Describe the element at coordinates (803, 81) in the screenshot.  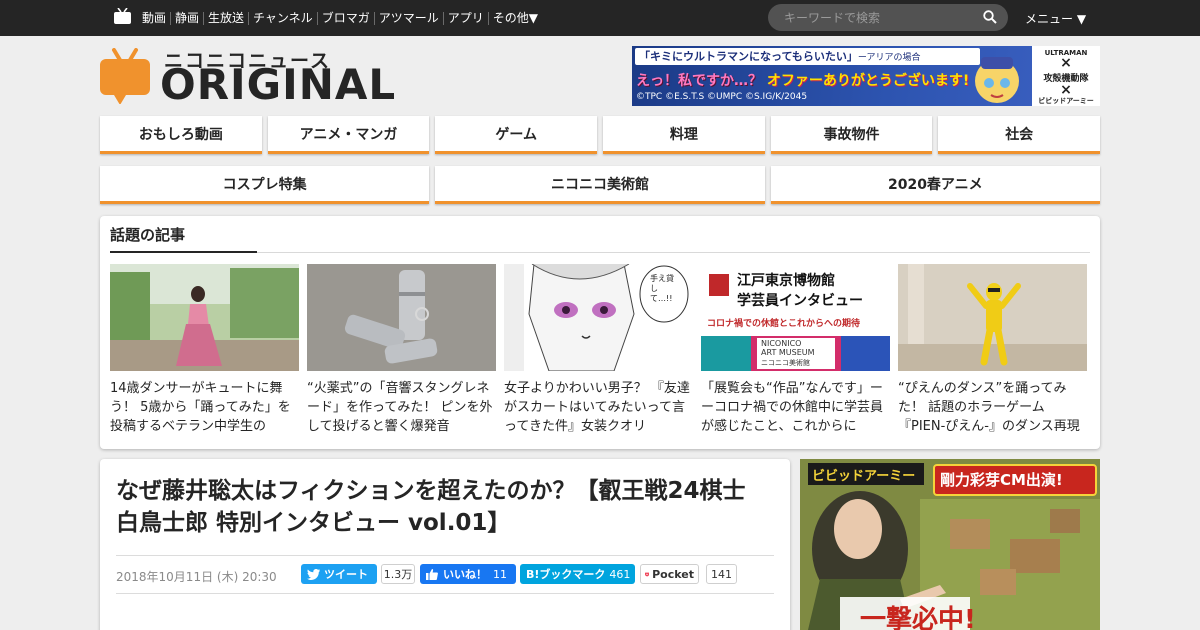
I see `banner-tagline: えっ！私ですか…？ オファーありがとうございます!` at that location.